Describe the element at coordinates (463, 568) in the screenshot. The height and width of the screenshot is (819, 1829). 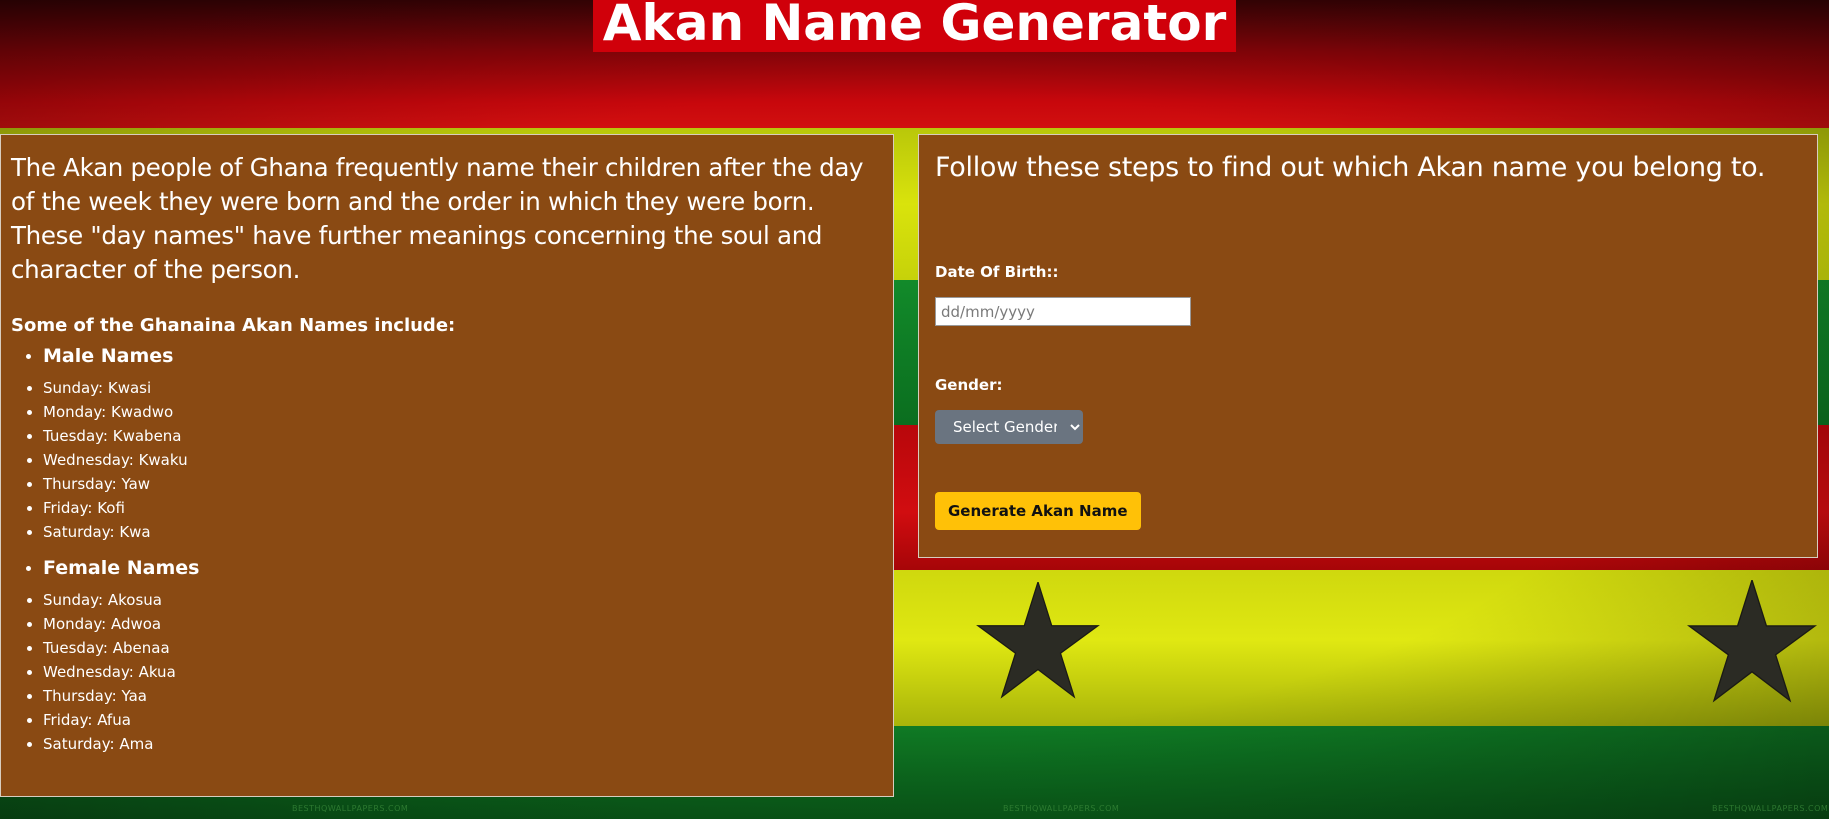
I see `female-names-group: Female Names` at that location.